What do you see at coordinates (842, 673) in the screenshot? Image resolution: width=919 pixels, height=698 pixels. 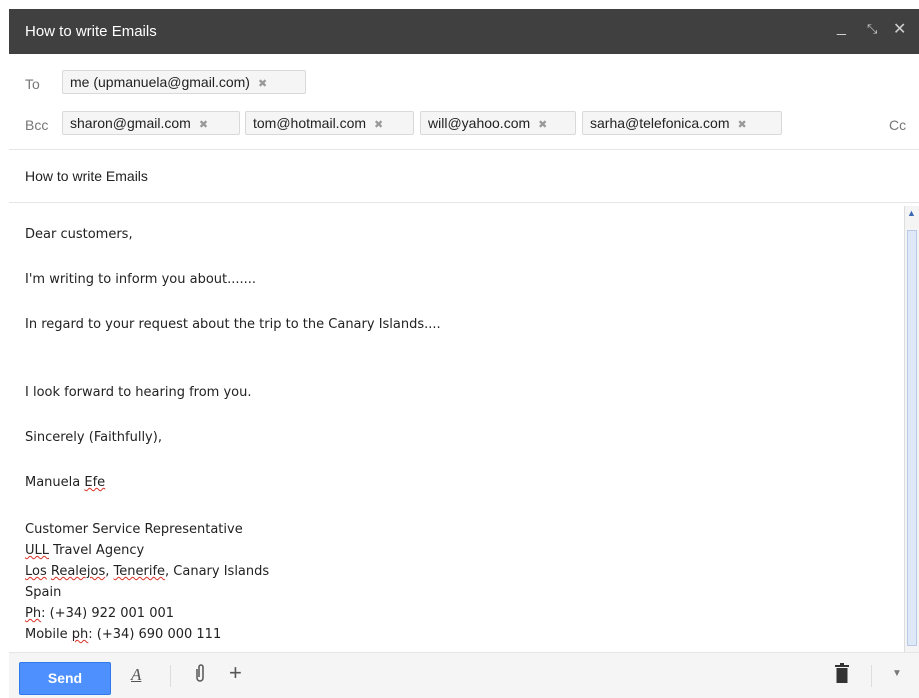 I see `trash-icon` at bounding box center [842, 673].